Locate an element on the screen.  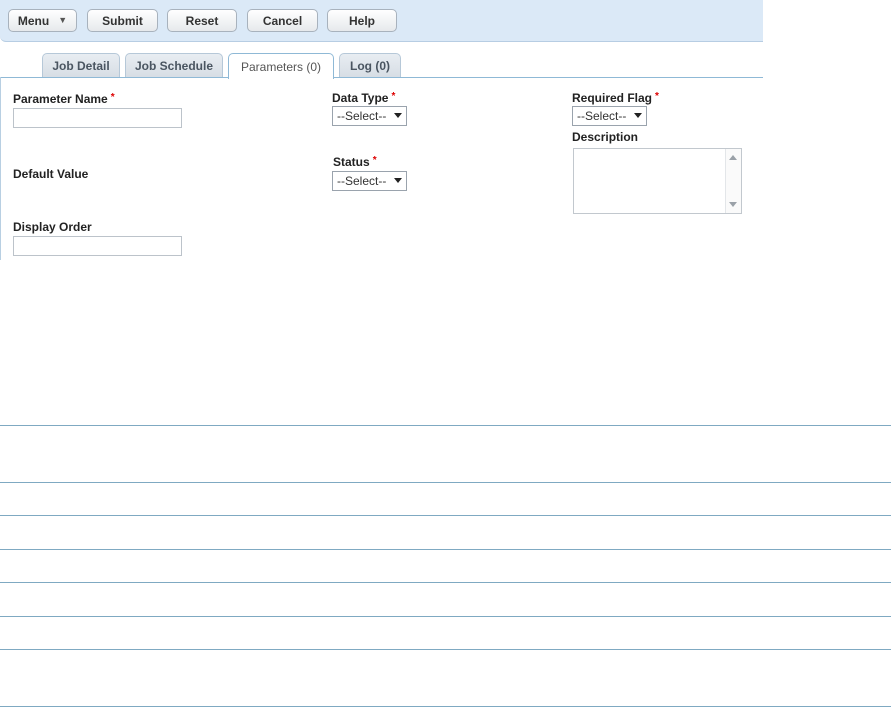
status-select: --Select-- is located at coordinates (369, 181).